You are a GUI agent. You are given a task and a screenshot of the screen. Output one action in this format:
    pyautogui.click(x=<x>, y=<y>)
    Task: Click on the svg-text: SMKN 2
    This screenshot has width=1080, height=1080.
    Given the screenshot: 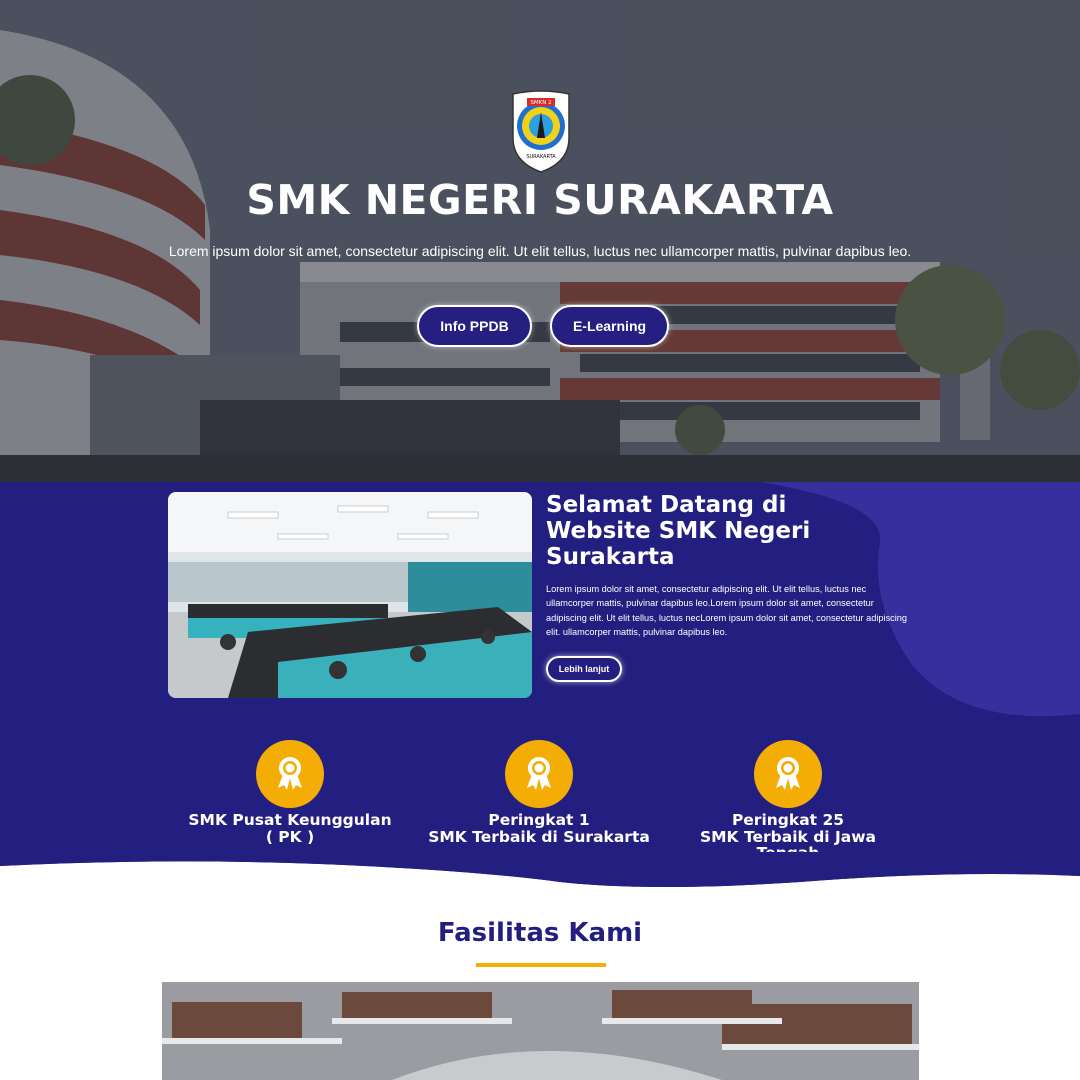 What is the action you would take?
    pyautogui.click(x=540, y=103)
    